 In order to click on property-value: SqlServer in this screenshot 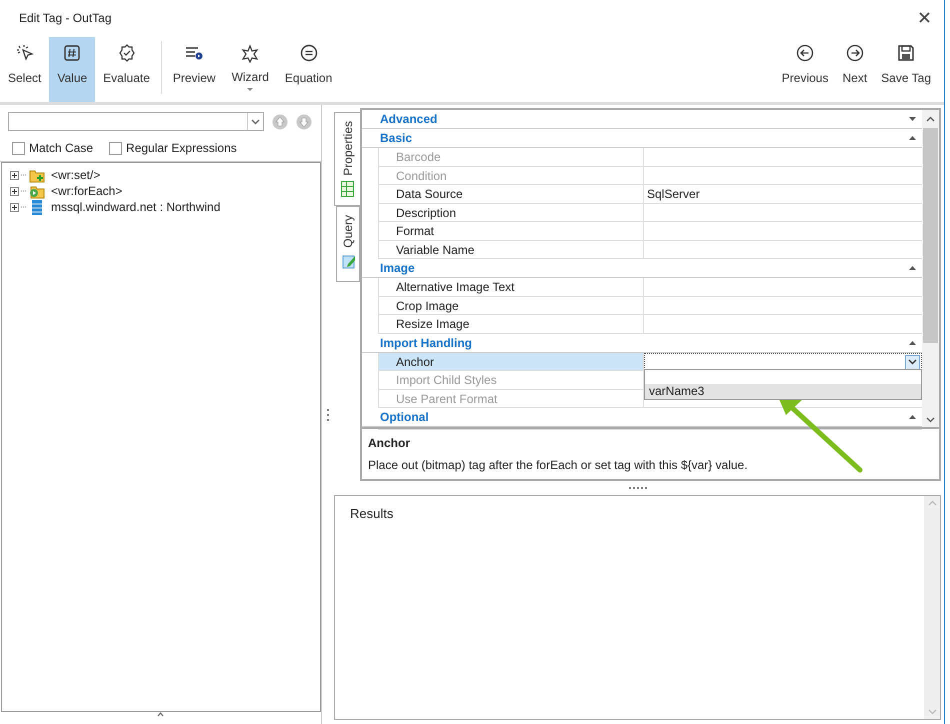, I will do `click(673, 194)`.